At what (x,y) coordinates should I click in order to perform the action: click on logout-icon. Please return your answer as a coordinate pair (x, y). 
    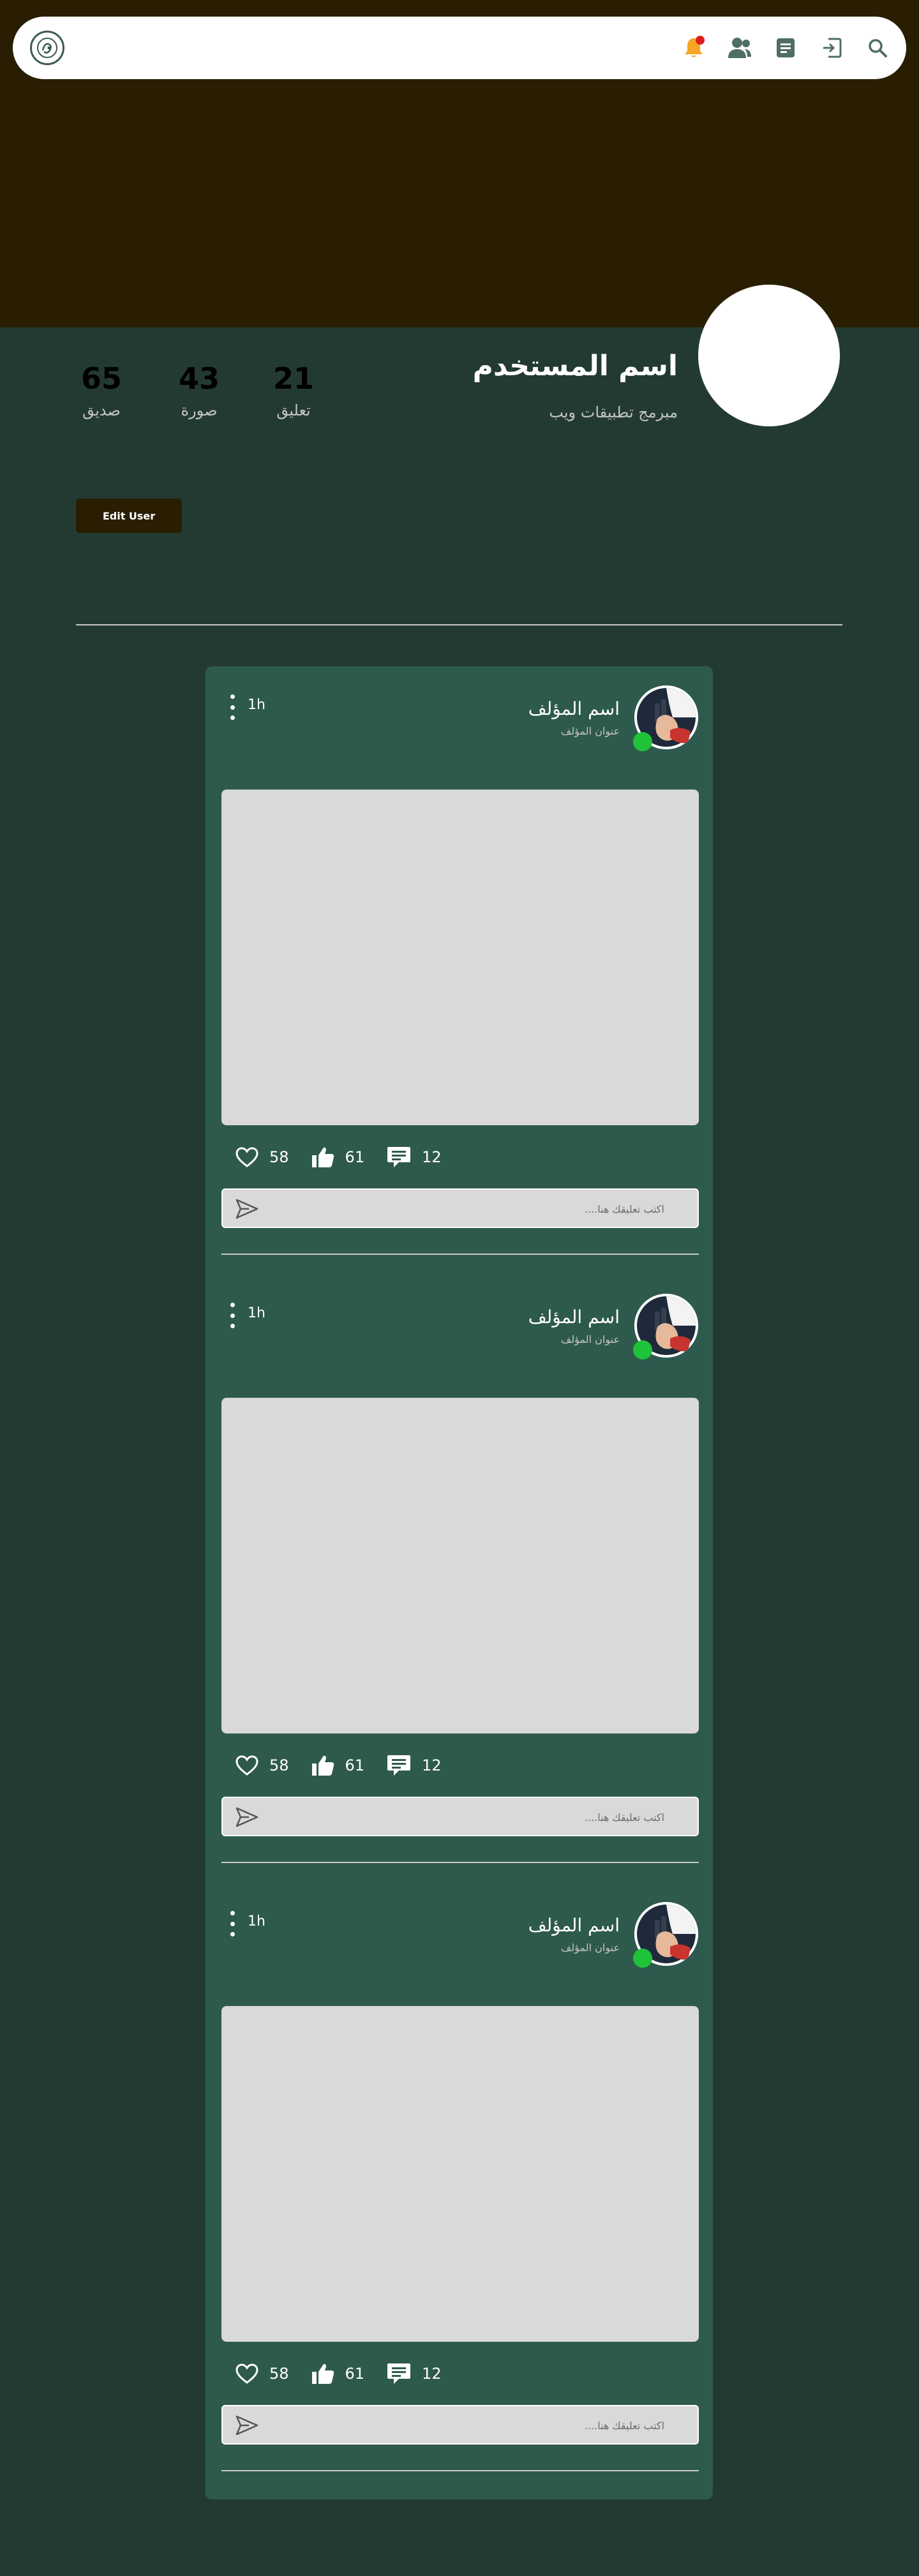
    Looking at the image, I should click on (831, 47).